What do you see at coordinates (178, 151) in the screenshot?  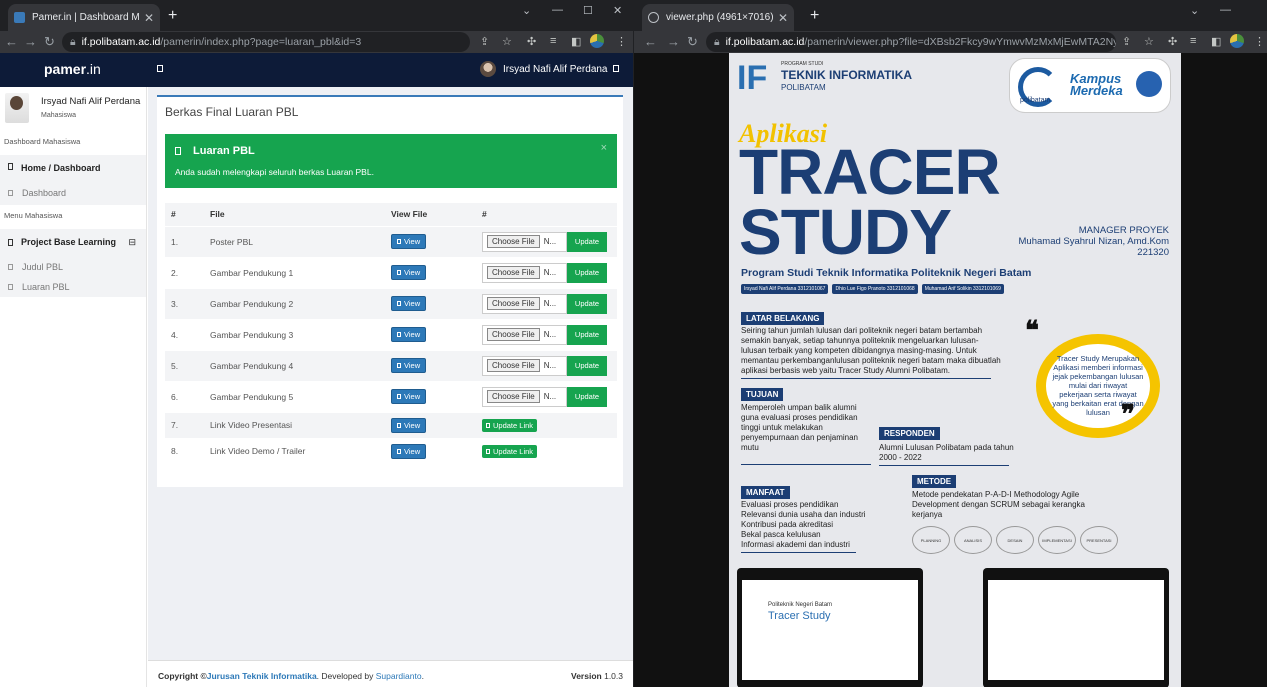 I see `check-icon` at bounding box center [178, 151].